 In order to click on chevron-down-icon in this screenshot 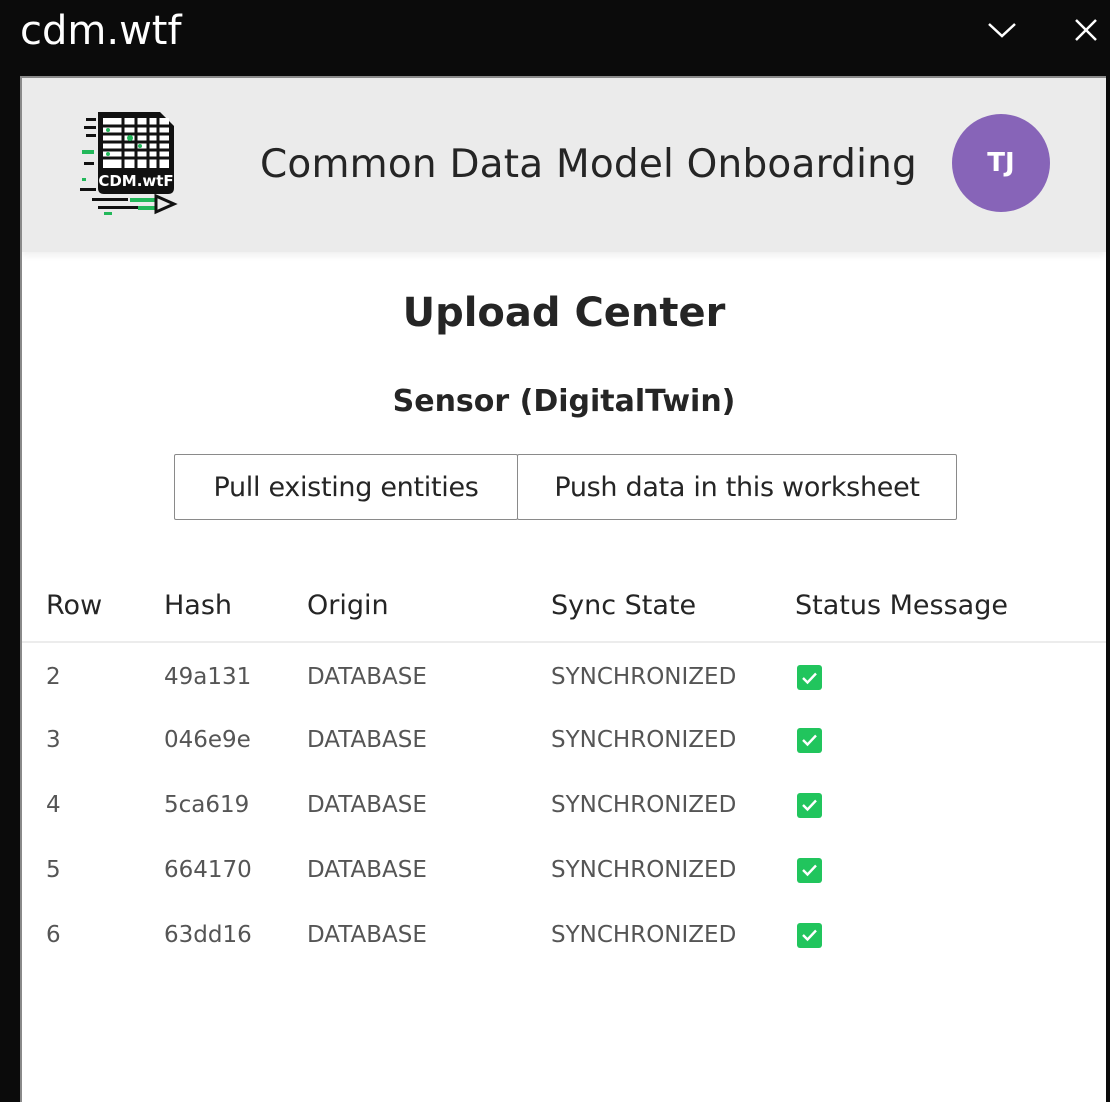, I will do `click(1002, 30)`.